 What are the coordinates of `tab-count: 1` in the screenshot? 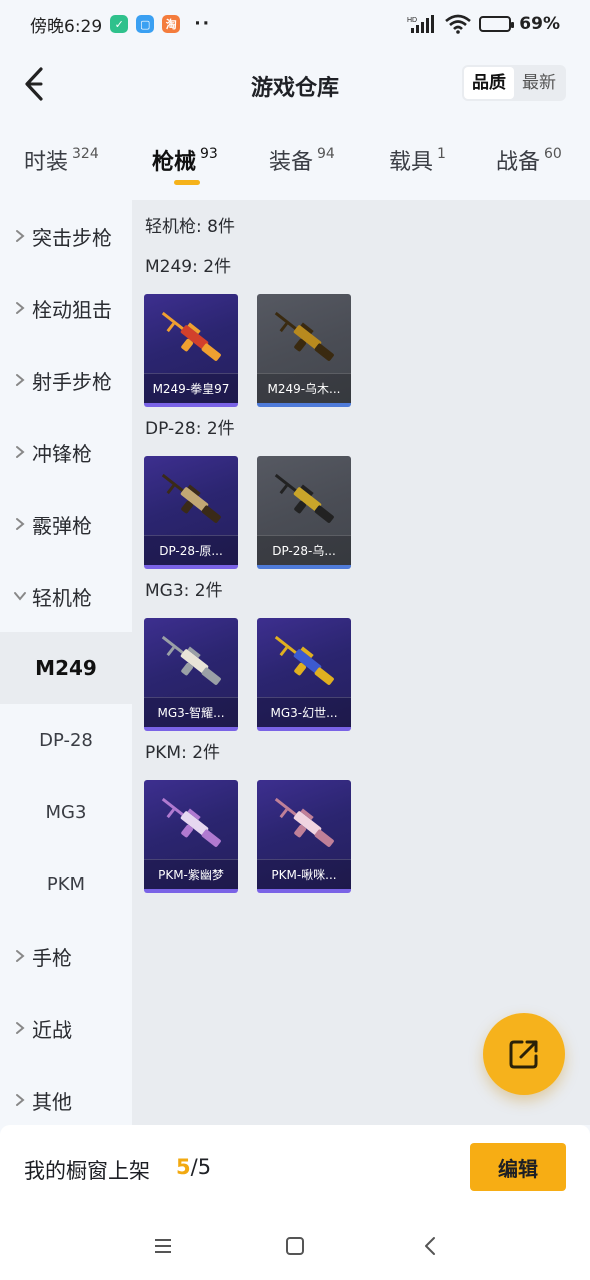 It's located at (441, 154).